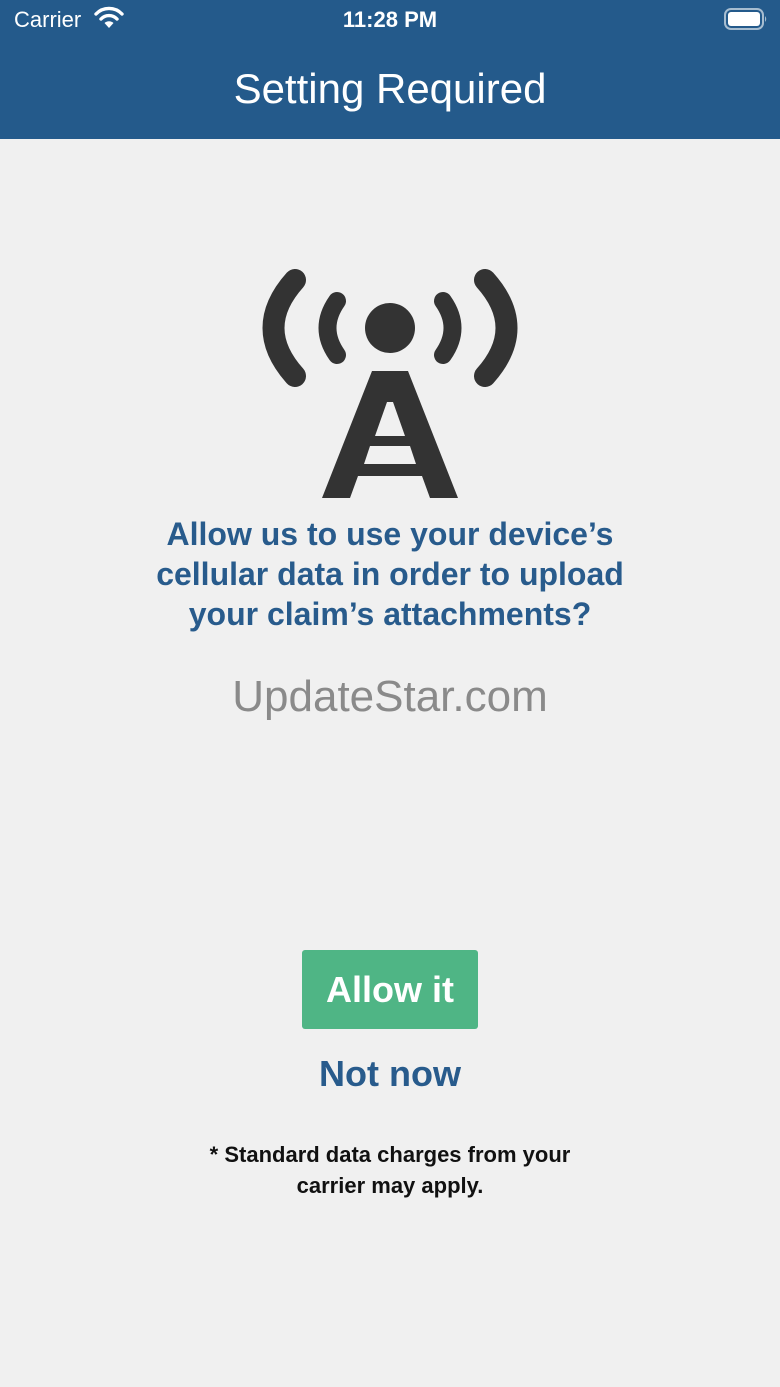 The height and width of the screenshot is (1387, 780). Describe the element at coordinates (390, 989) in the screenshot. I see `allow-button: Allow it` at that location.